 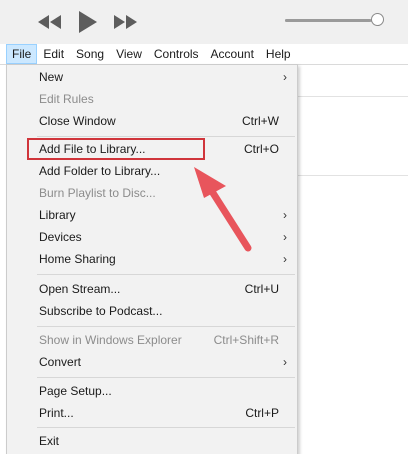 I want to click on menu-file: File, so click(x=22, y=54).